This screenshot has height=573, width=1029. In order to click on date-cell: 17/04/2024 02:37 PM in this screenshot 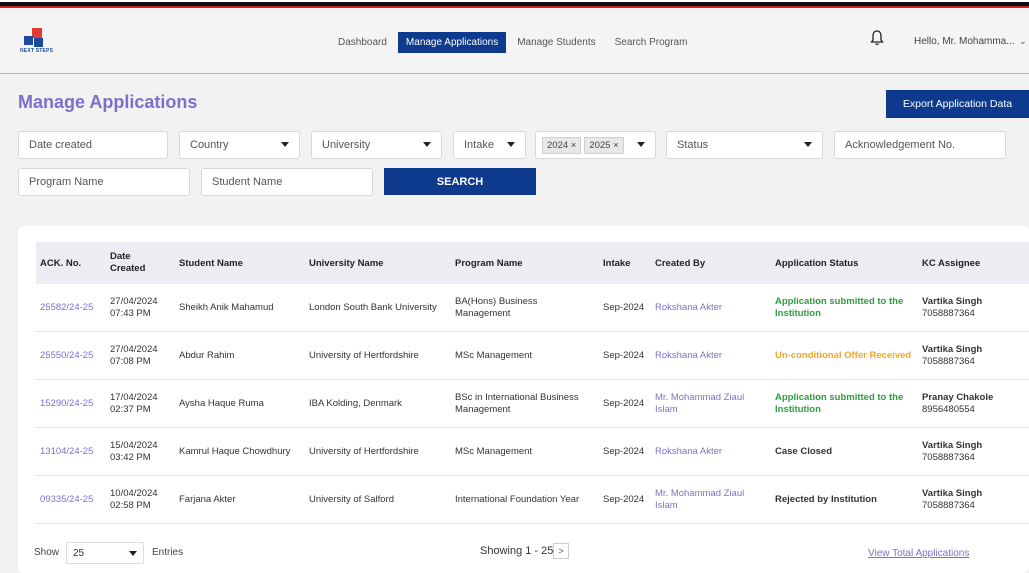, I will do `click(134, 403)`.